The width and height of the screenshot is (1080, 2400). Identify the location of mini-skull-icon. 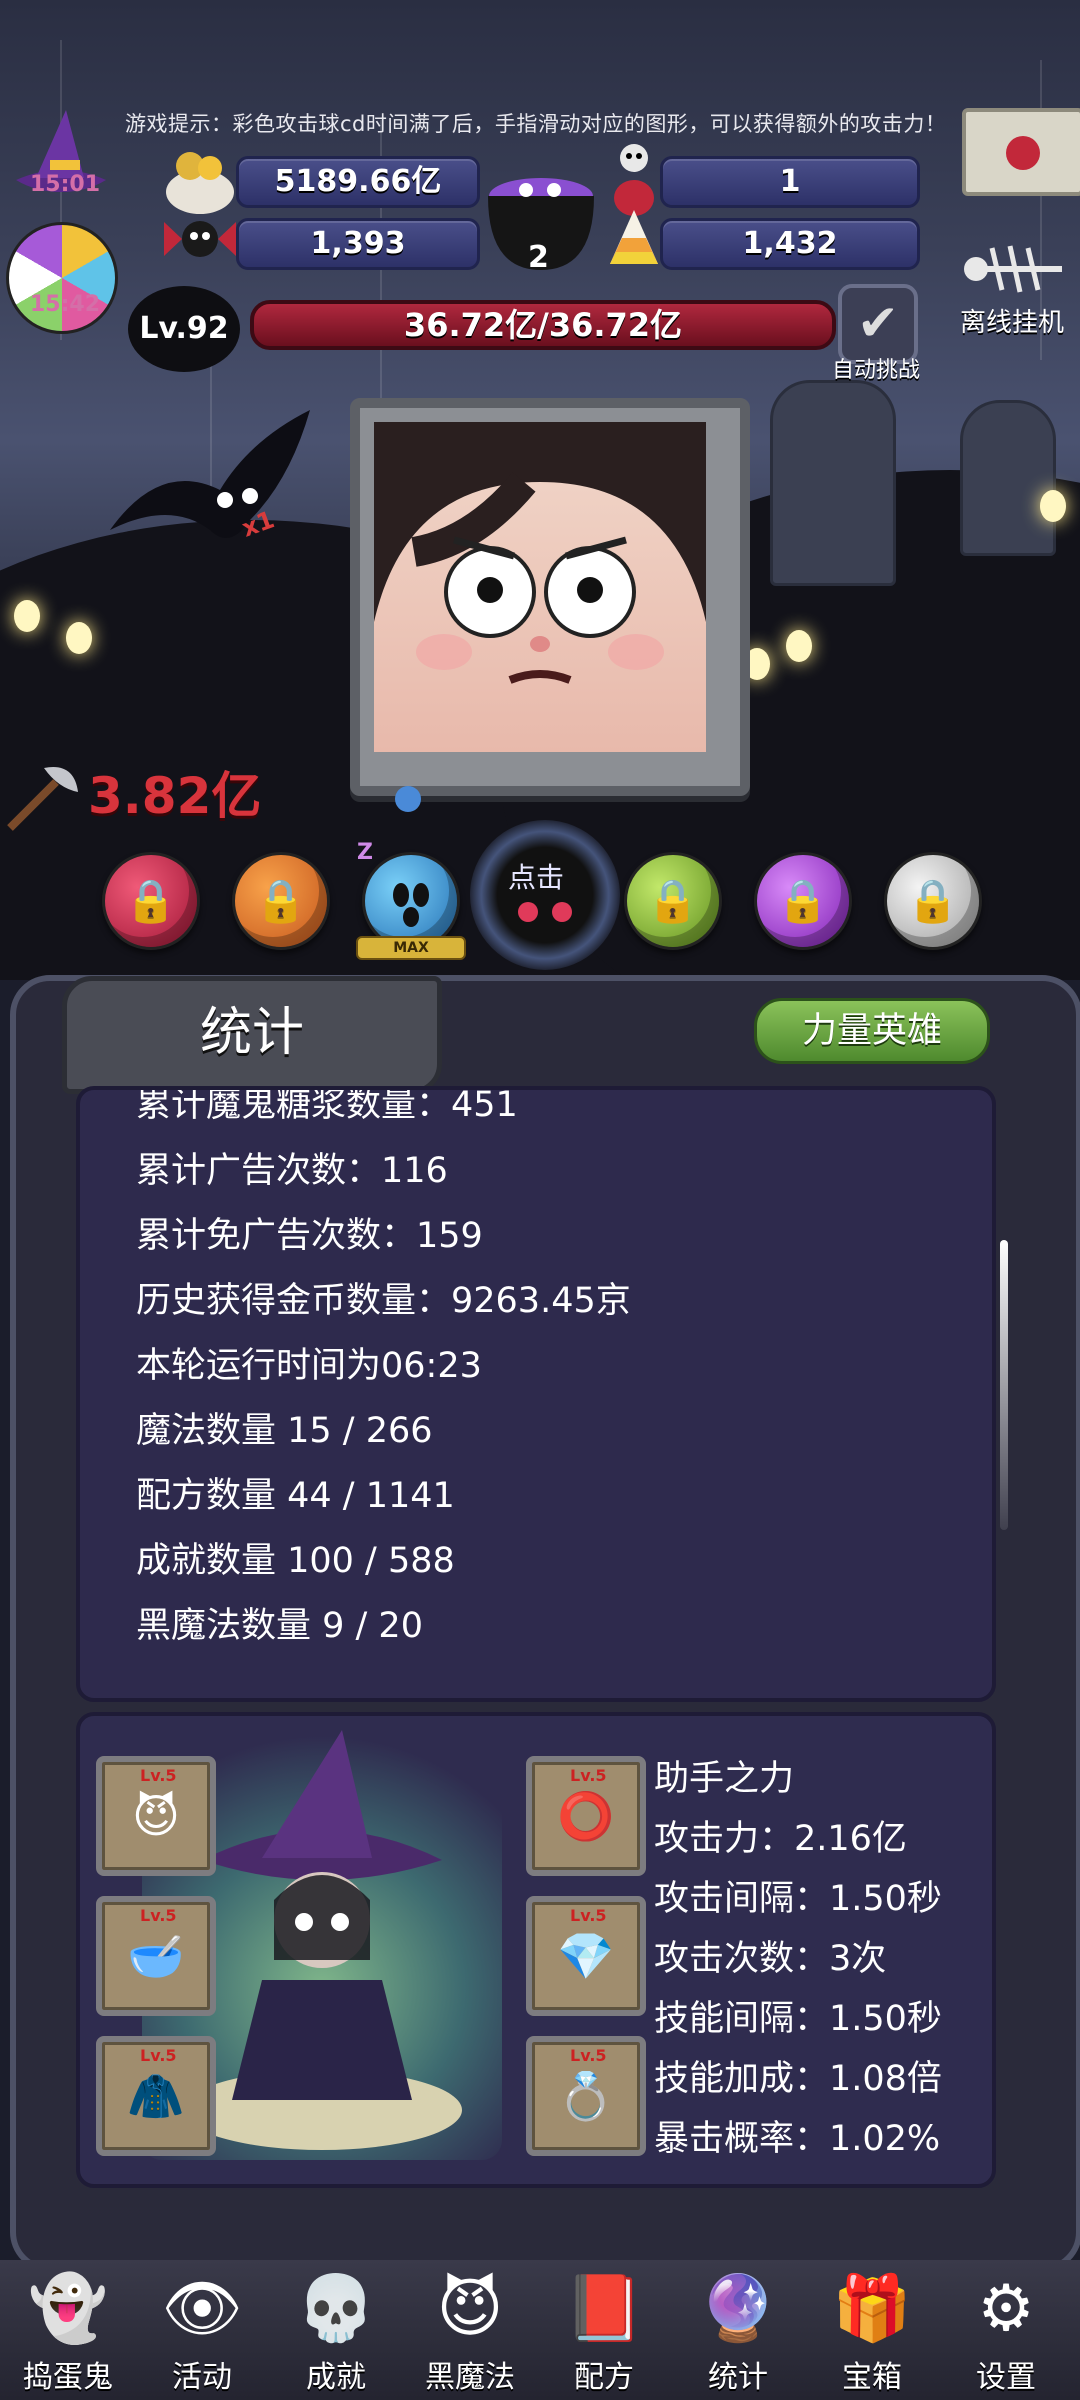
(408, 799).